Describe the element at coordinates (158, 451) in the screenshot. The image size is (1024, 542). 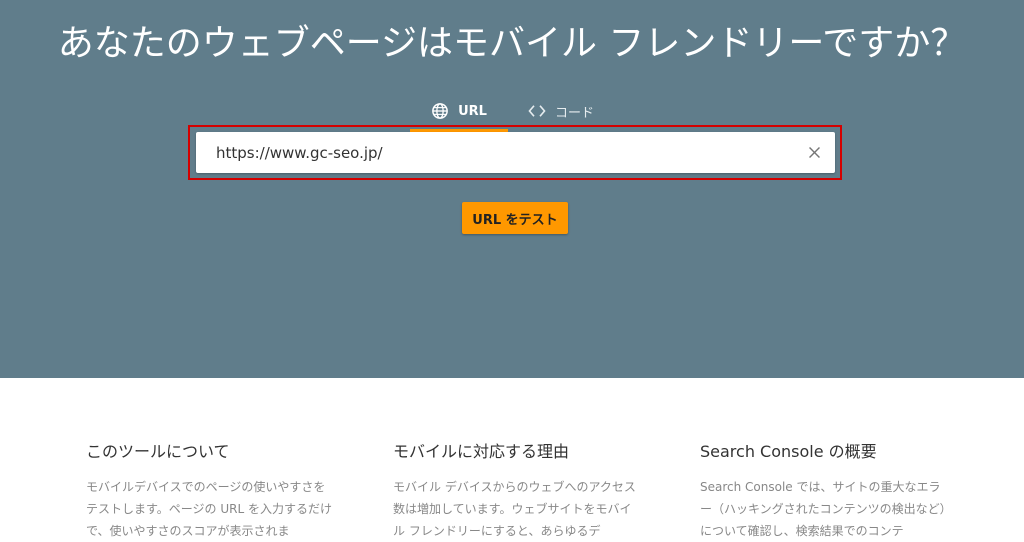
I see `info-heading: このツールについて` at that location.